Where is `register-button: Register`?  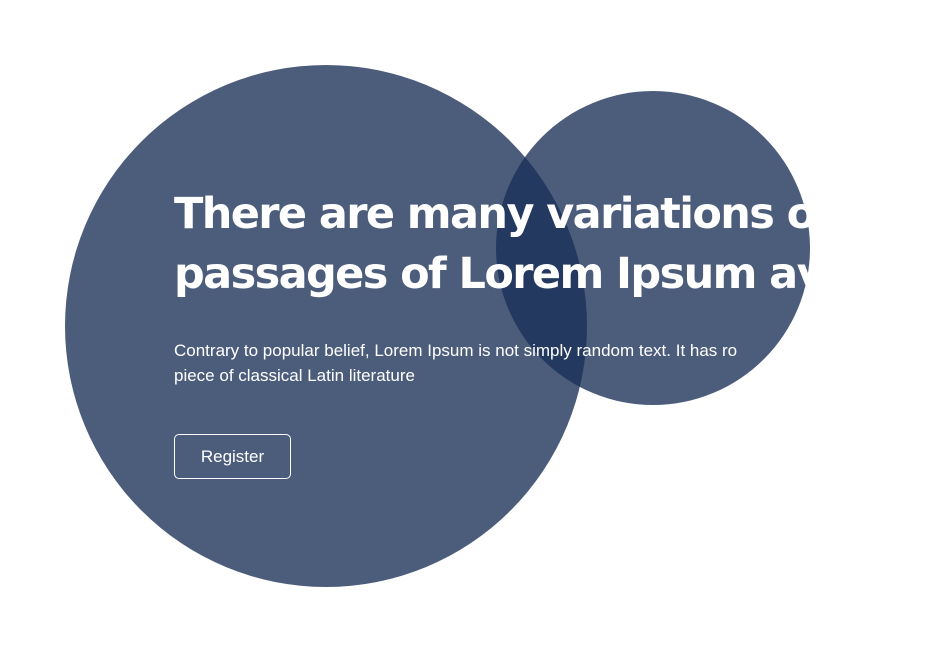 register-button: Register is located at coordinates (232, 456).